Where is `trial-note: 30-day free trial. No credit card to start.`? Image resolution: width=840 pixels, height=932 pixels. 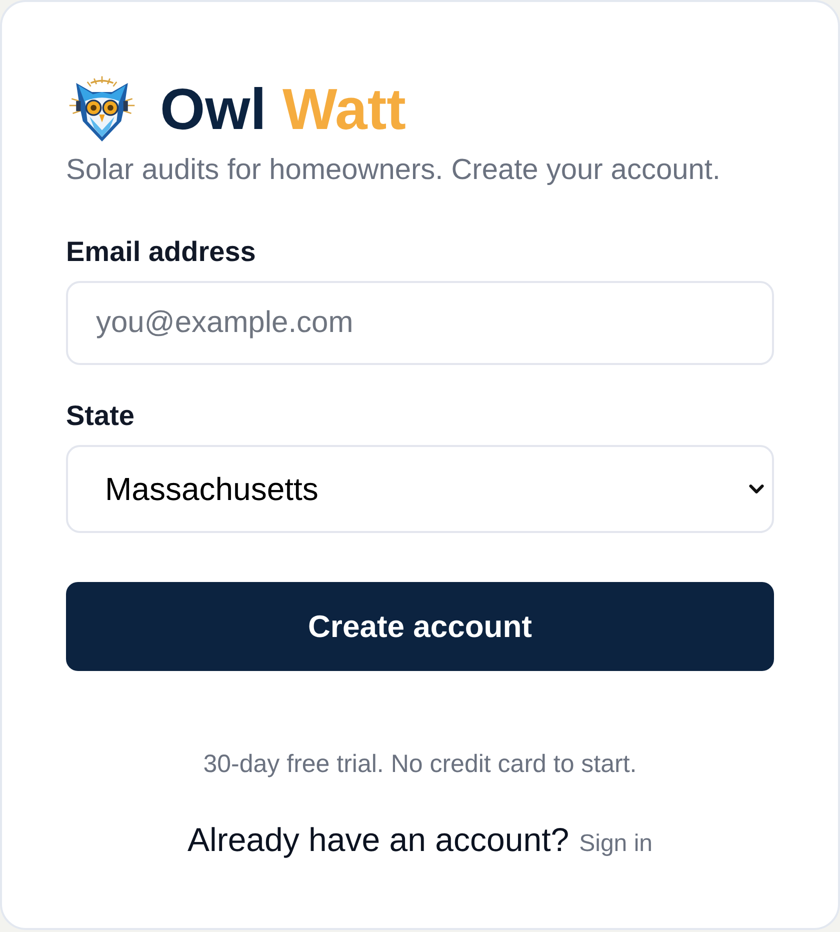 trial-note: 30-day free trial. No credit card to start. is located at coordinates (420, 764).